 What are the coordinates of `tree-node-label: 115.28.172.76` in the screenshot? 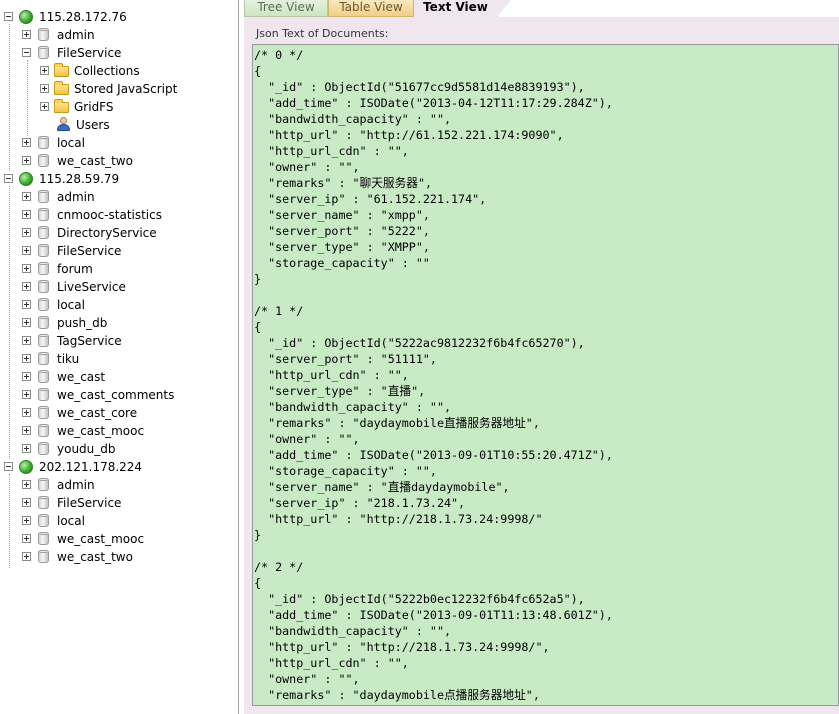 It's located at (83, 17).